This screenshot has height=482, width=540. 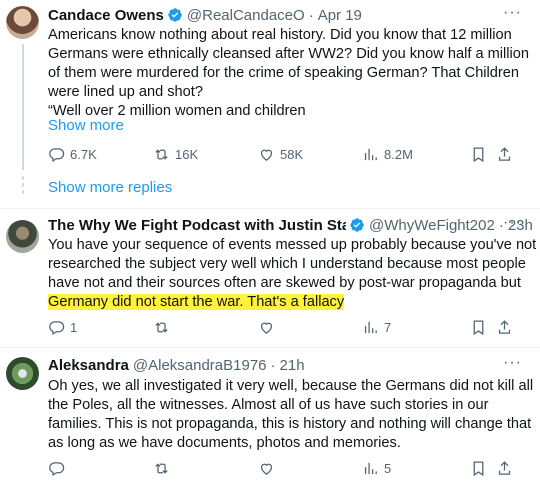 I want to click on views-count: 5, so click(x=388, y=468).